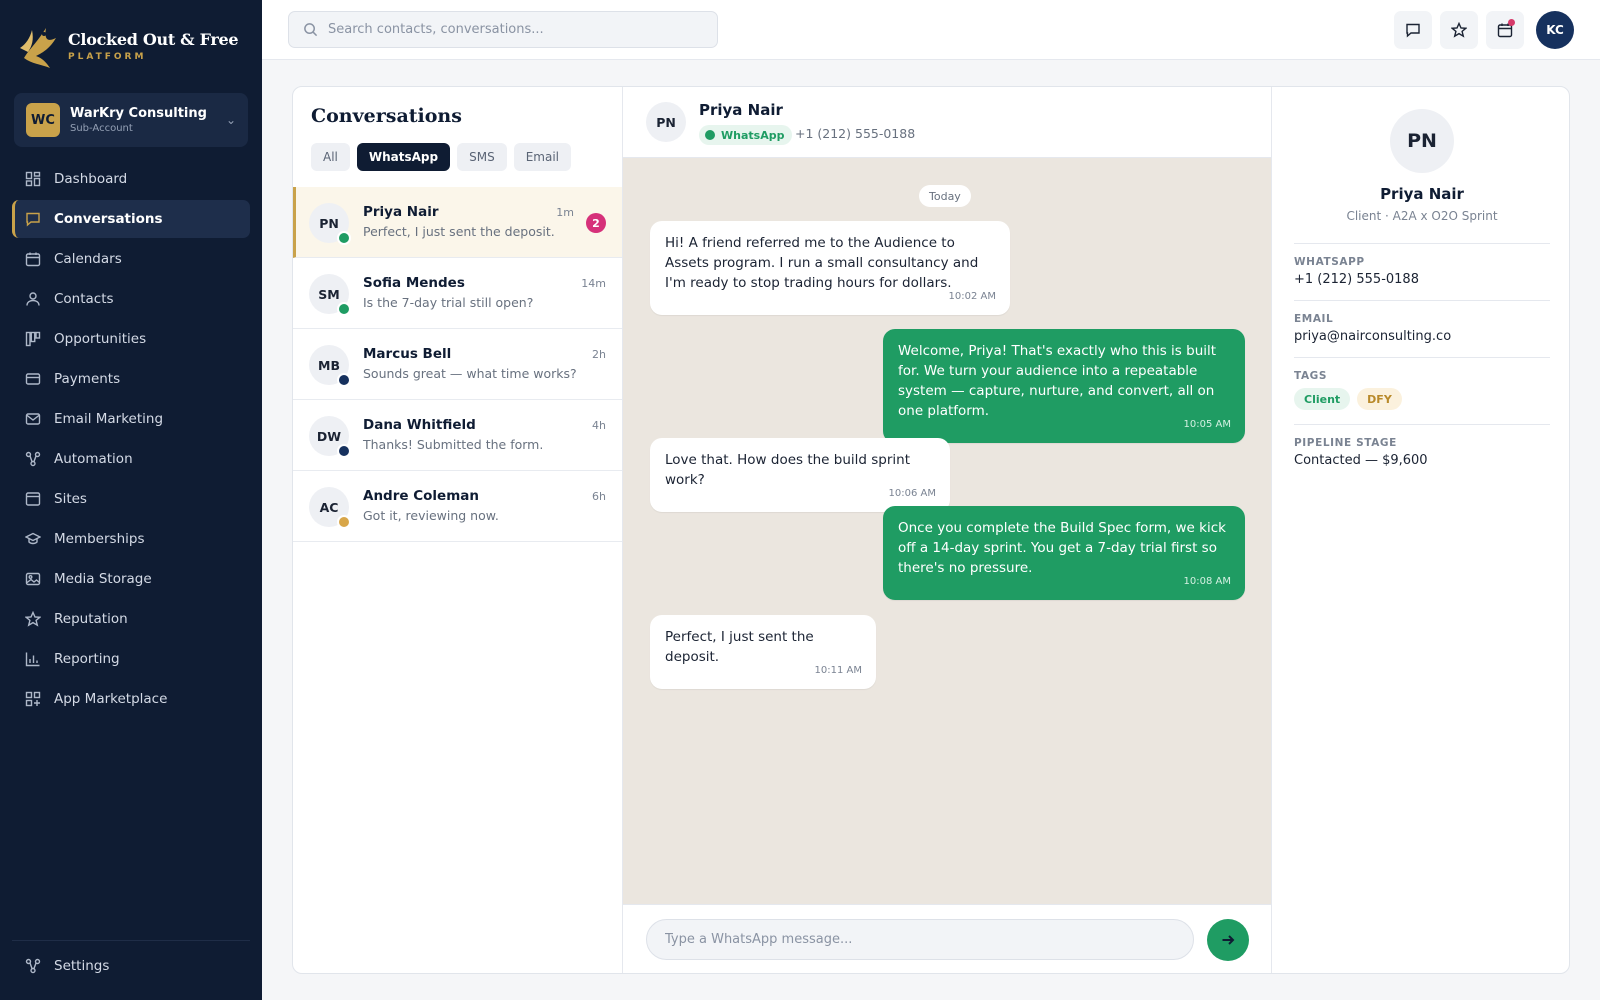 The height and width of the screenshot is (1000, 1600). Describe the element at coordinates (84, 299) in the screenshot. I see `sidebar-item-label: Contacts` at that location.